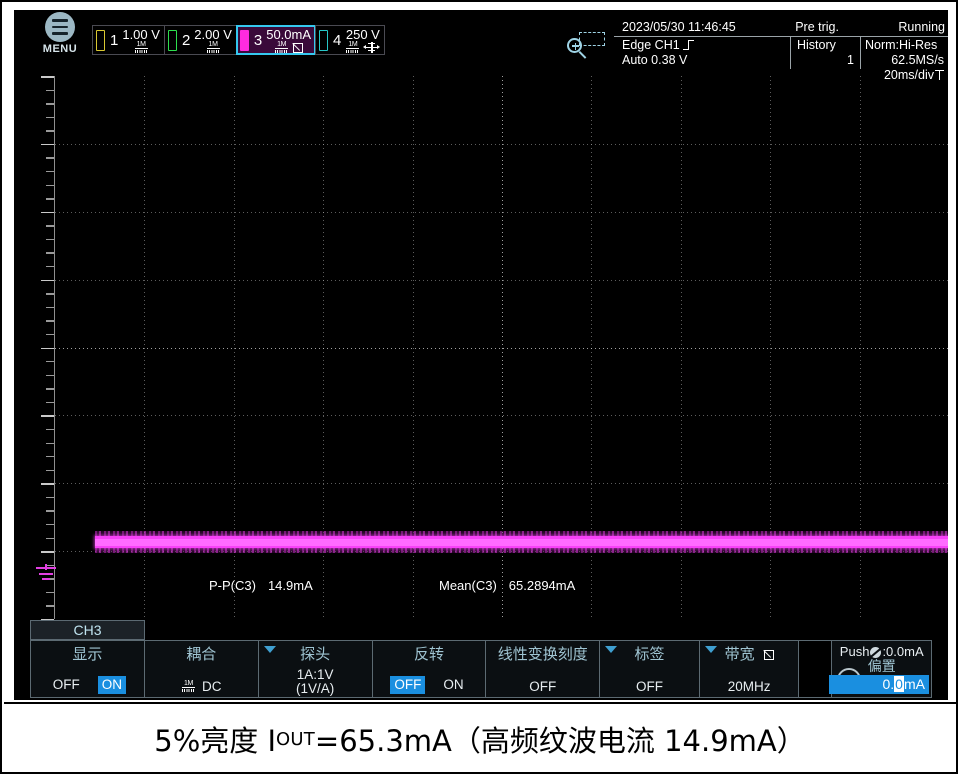  Describe the element at coordinates (315, 674) in the screenshot. I see `probe-ratio-line1: 1A:1V` at that location.